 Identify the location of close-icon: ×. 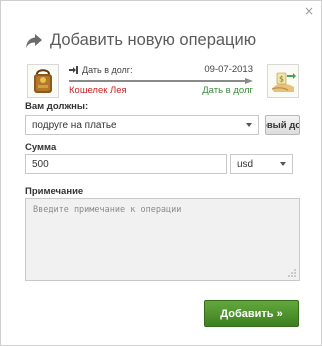
(309, 11).